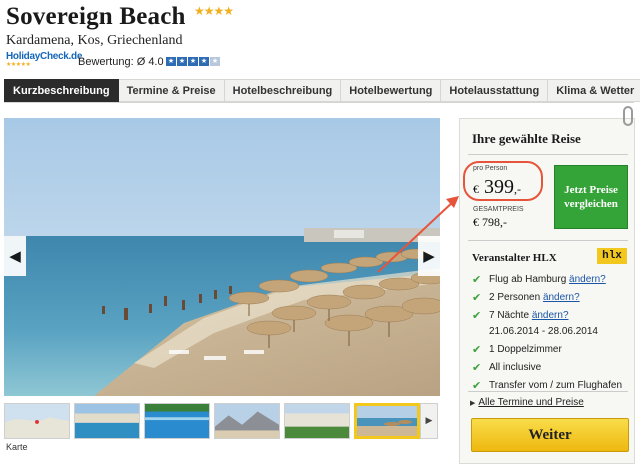 This screenshot has height=466, width=640. I want to click on feature-item: ✔ 1 Doppelzimmer, so click(550, 350).